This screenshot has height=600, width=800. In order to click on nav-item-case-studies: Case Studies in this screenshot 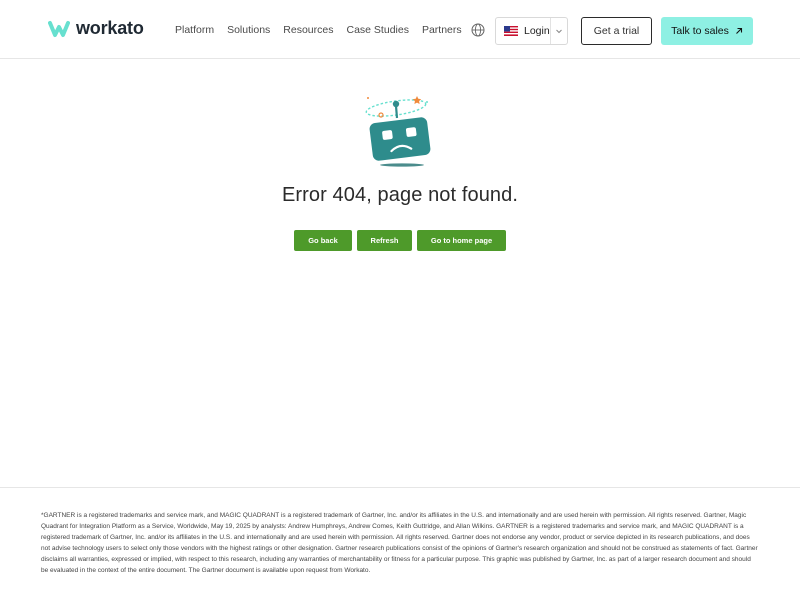, I will do `click(378, 30)`.